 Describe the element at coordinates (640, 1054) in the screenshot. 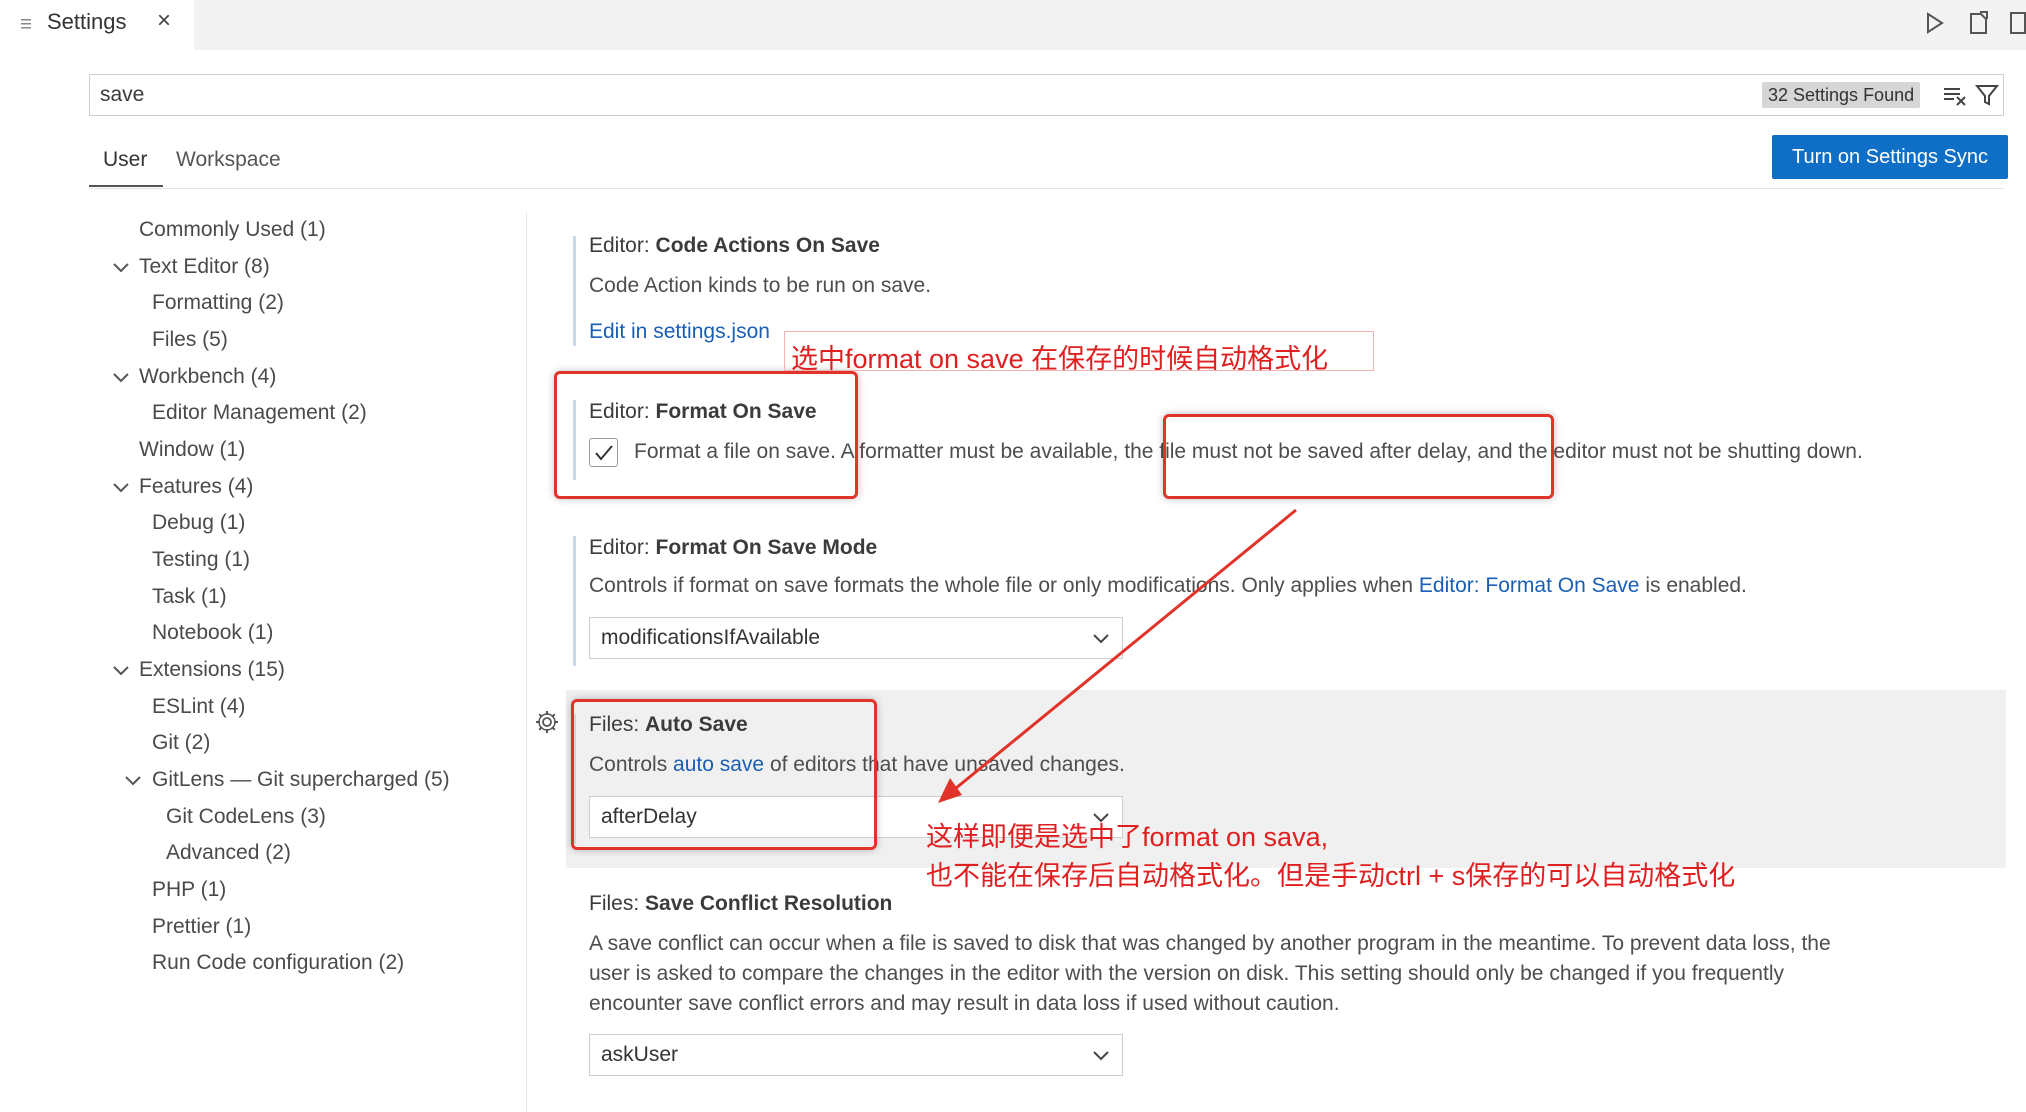

I see `selected-value: askUser` at that location.